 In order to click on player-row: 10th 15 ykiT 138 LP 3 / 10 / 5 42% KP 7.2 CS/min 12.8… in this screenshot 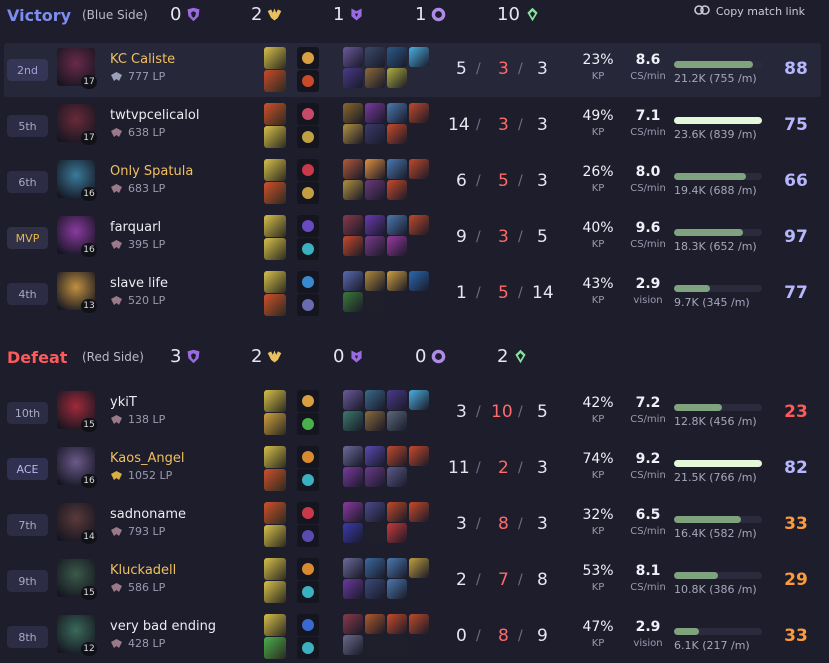, I will do `click(412, 413)`.